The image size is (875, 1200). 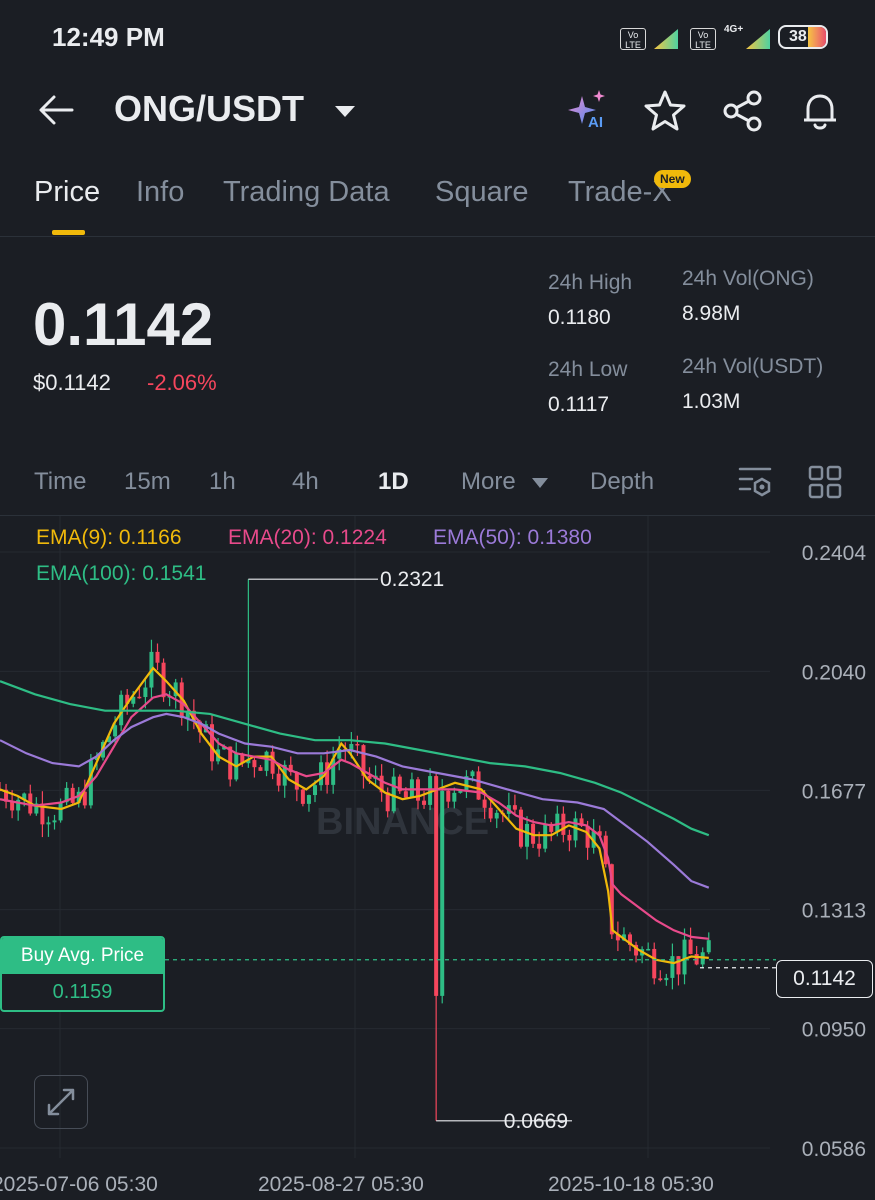 What do you see at coordinates (56, 110) in the screenshot?
I see `back-arrow-icon` at bounding box center [56, 110].